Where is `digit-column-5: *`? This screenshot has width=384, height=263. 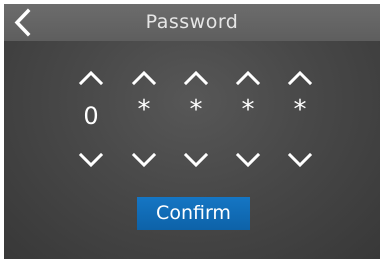 digit-column-5: * is located at coordinates (300, 124).